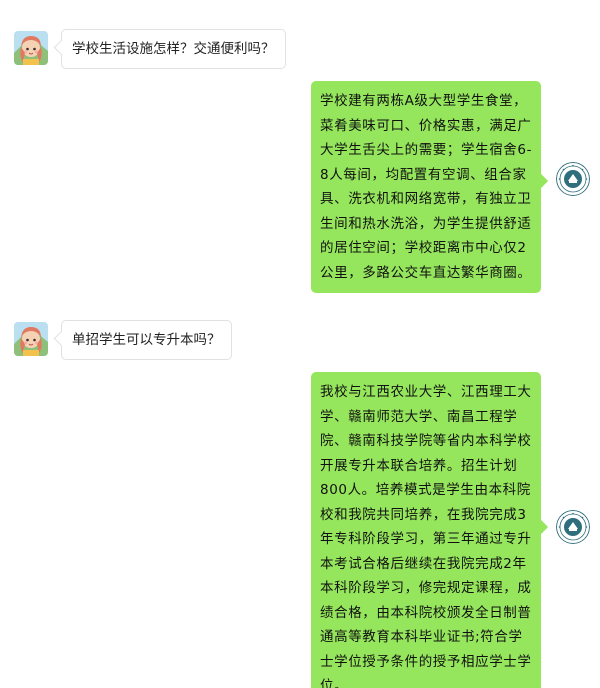 The image size is (600, 688). Describe the element at coordinates (426, 661) in the screenshot. I see `message-line: 士学位授予条件的授予相应学士学` at that location.